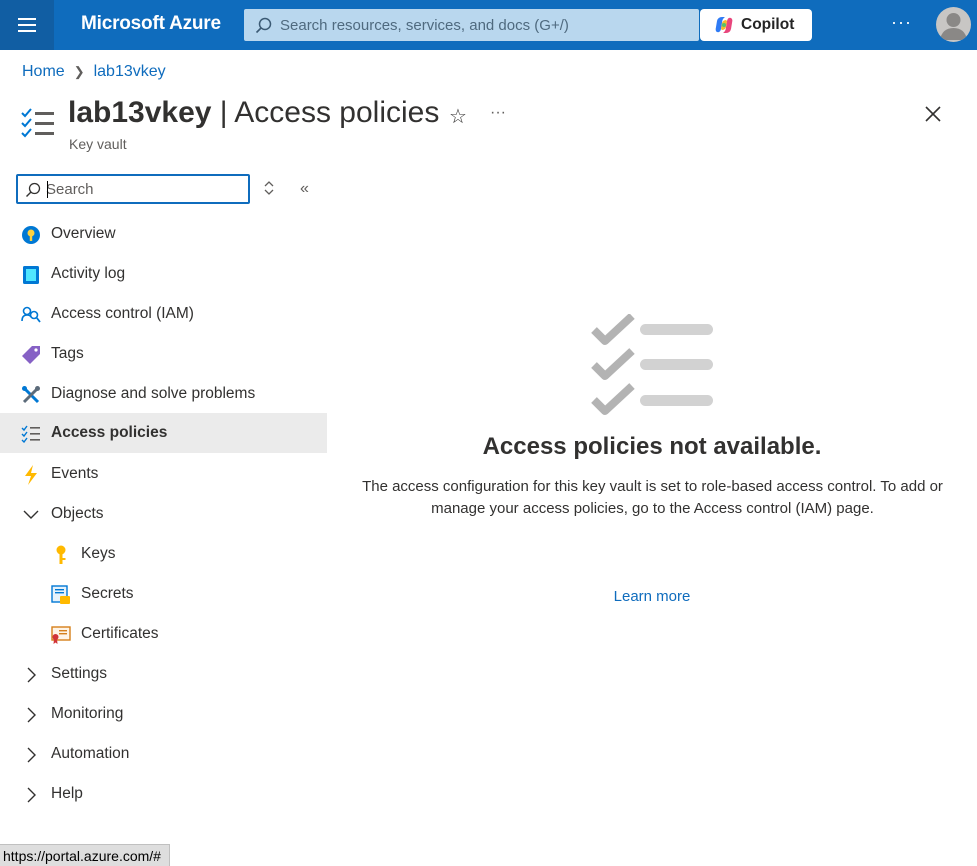  What do you see at coordinates (31, 275) in the screenshot?
I see `activity-log-icon` at bounding box center [31, 275].